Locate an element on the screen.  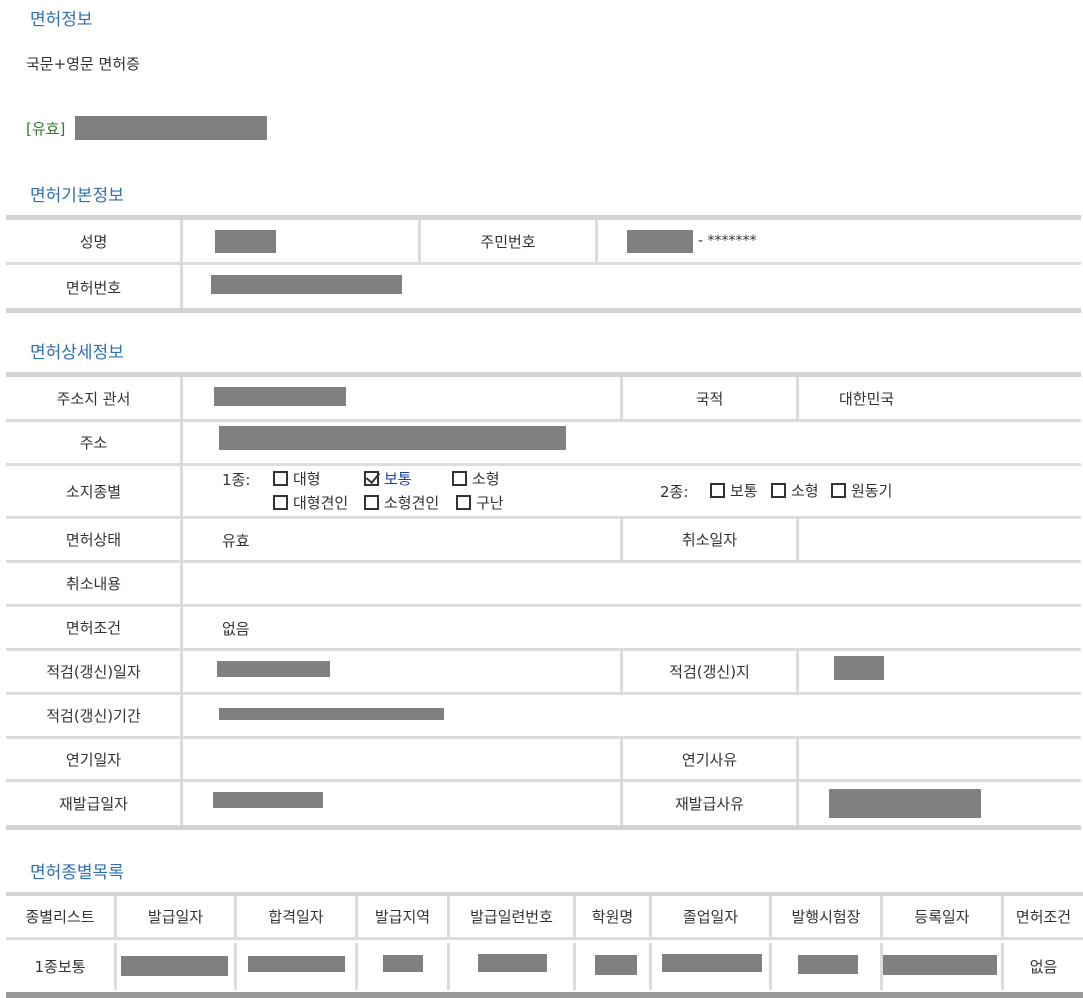
redacted-license-summary is located at coordinates (171, 128).